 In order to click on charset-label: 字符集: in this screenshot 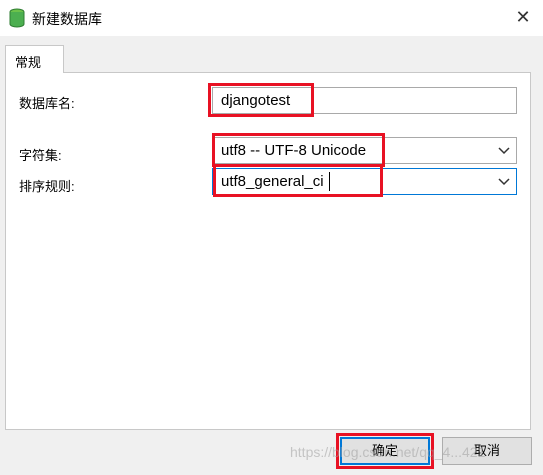, I will do `click(40, 155)`.